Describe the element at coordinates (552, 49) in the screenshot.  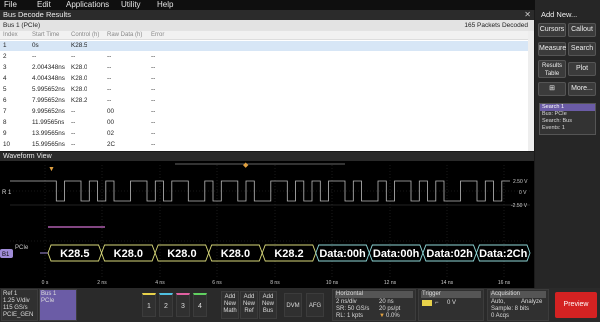
I see `measure-button: Measure` at that location.